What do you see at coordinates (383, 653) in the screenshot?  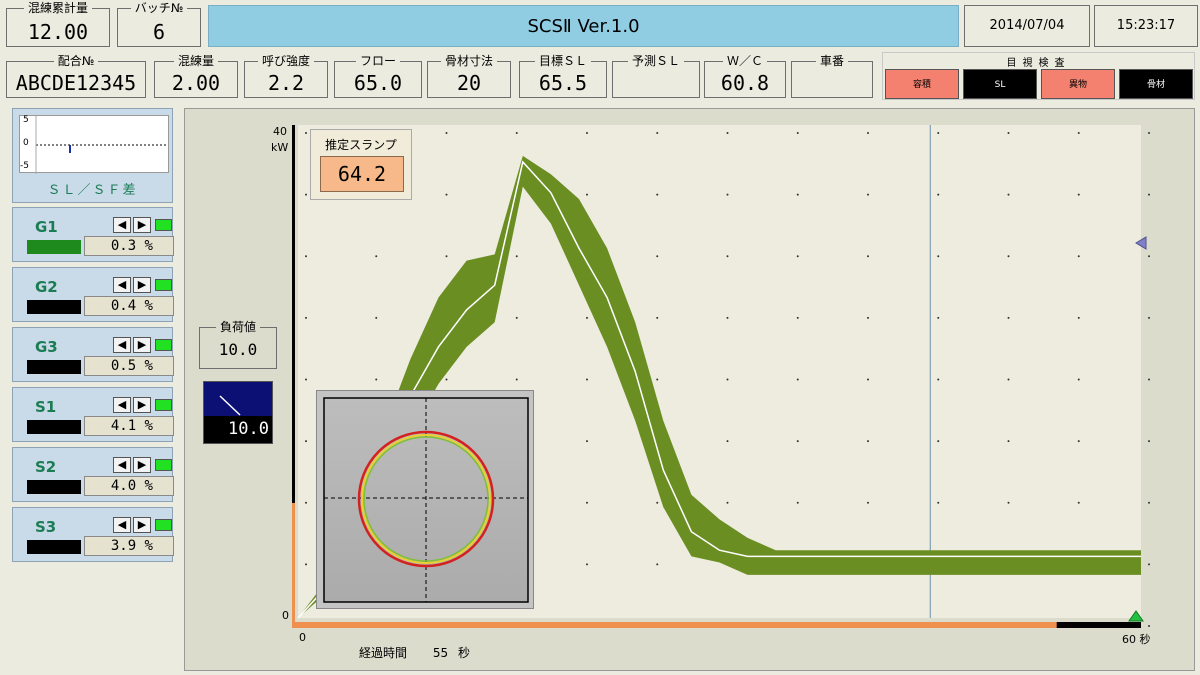 I see `elapsed-label: 経過時間` at bounding box center [383, 653].